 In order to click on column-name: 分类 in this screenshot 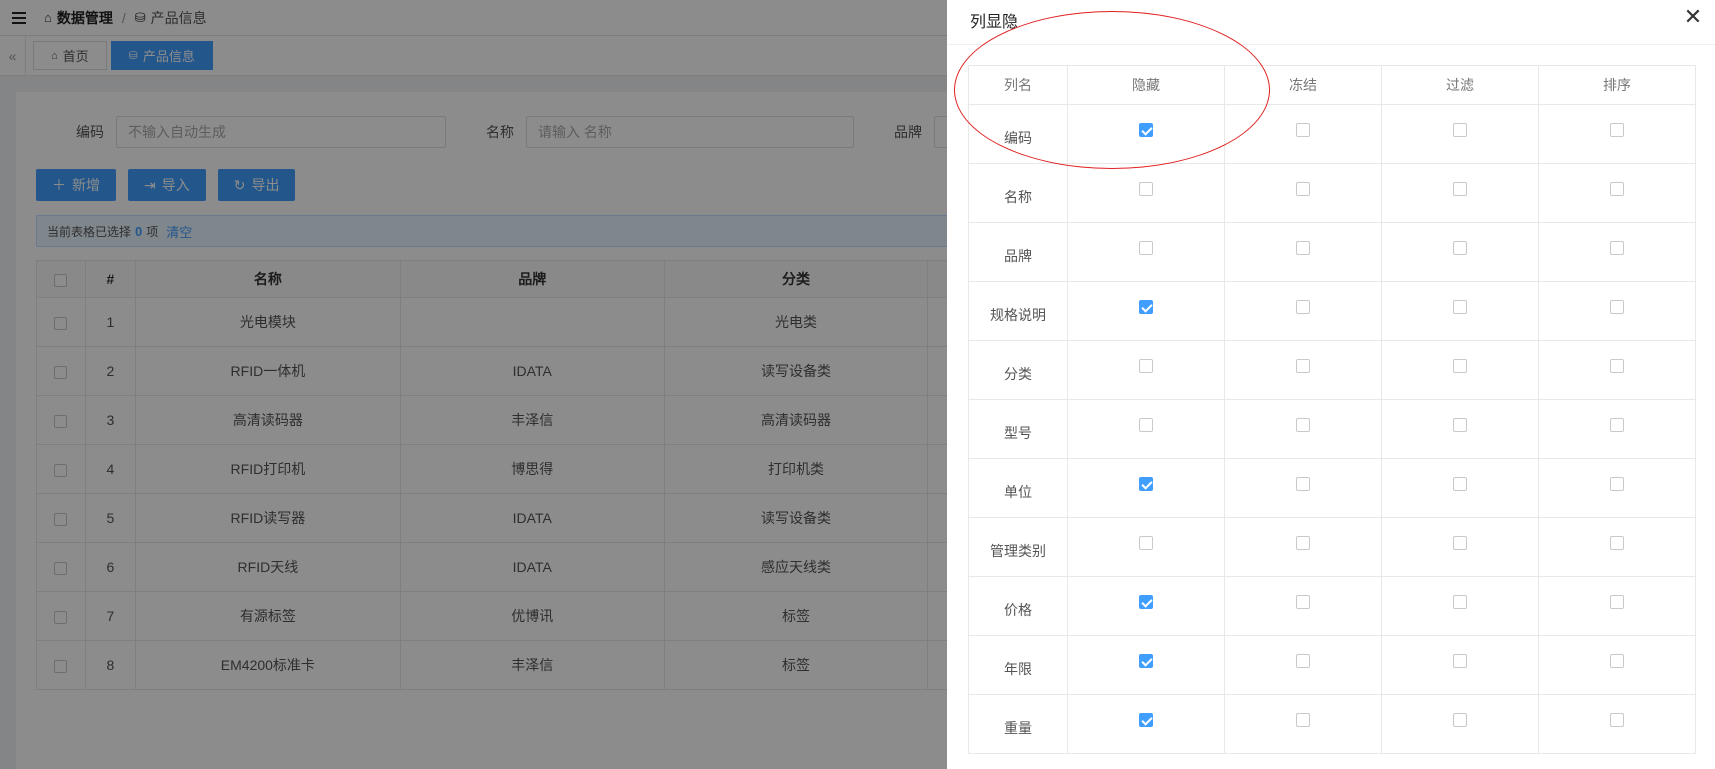, I will do `click(1018, 370)`.